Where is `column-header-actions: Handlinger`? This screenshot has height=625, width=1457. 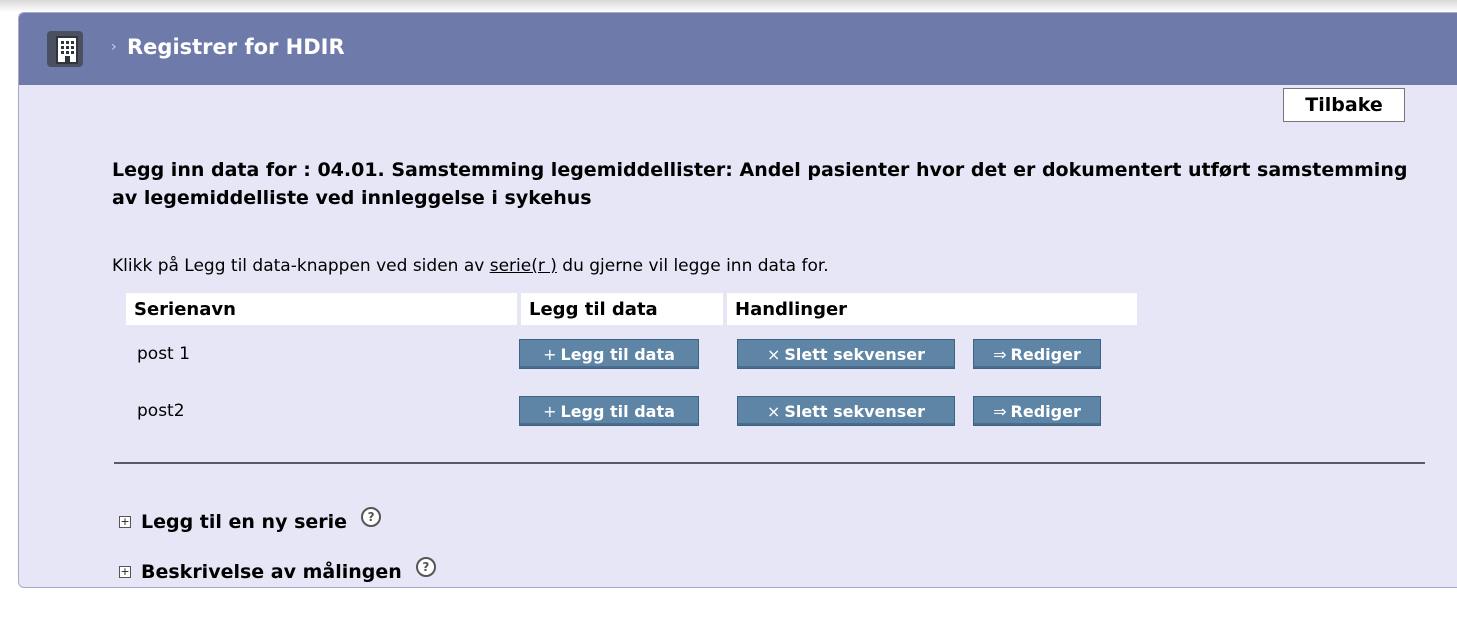
column-header-actions: Handlinger is located at coordinates (931, 309).